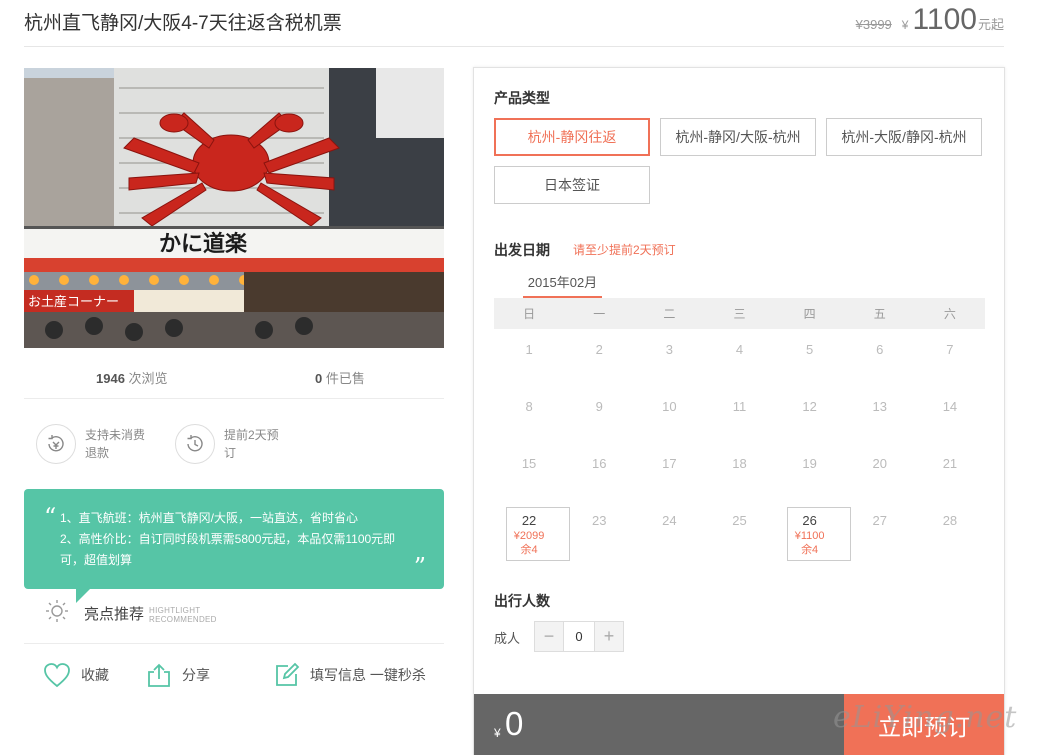  I want to click on currency-symbol: ¥, so click(905, 25).